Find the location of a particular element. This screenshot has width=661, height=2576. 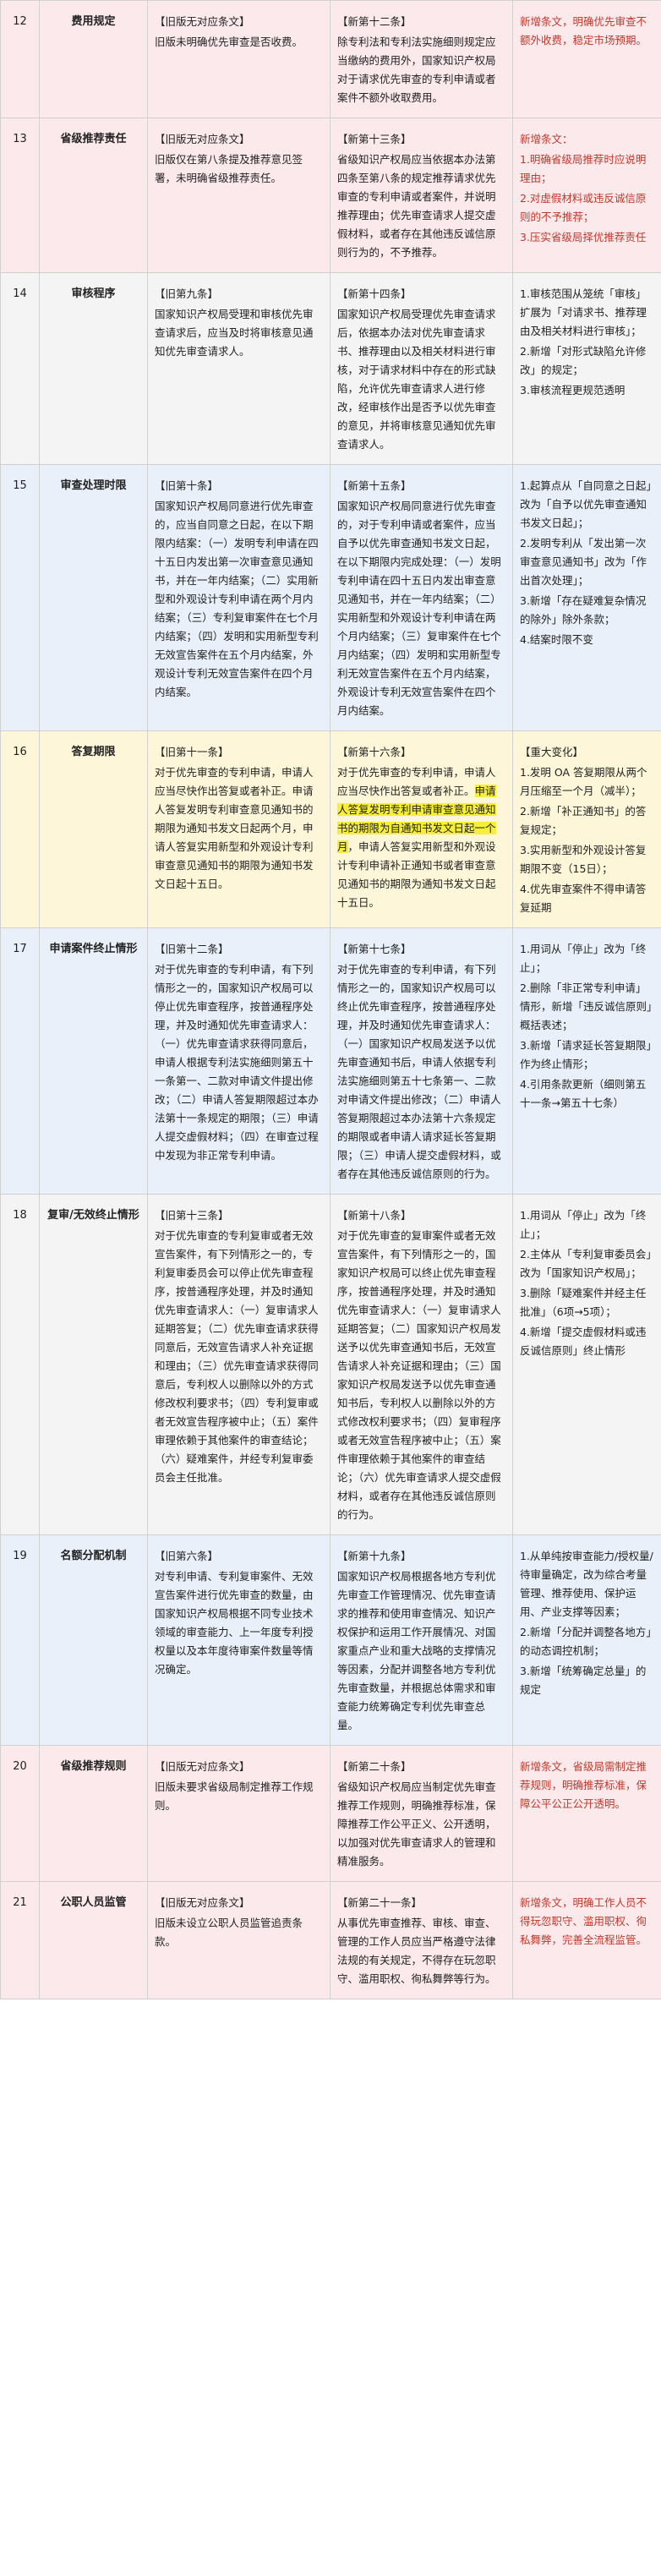

old-text: 【旧第十条】 is located at coordinates (187, 485).